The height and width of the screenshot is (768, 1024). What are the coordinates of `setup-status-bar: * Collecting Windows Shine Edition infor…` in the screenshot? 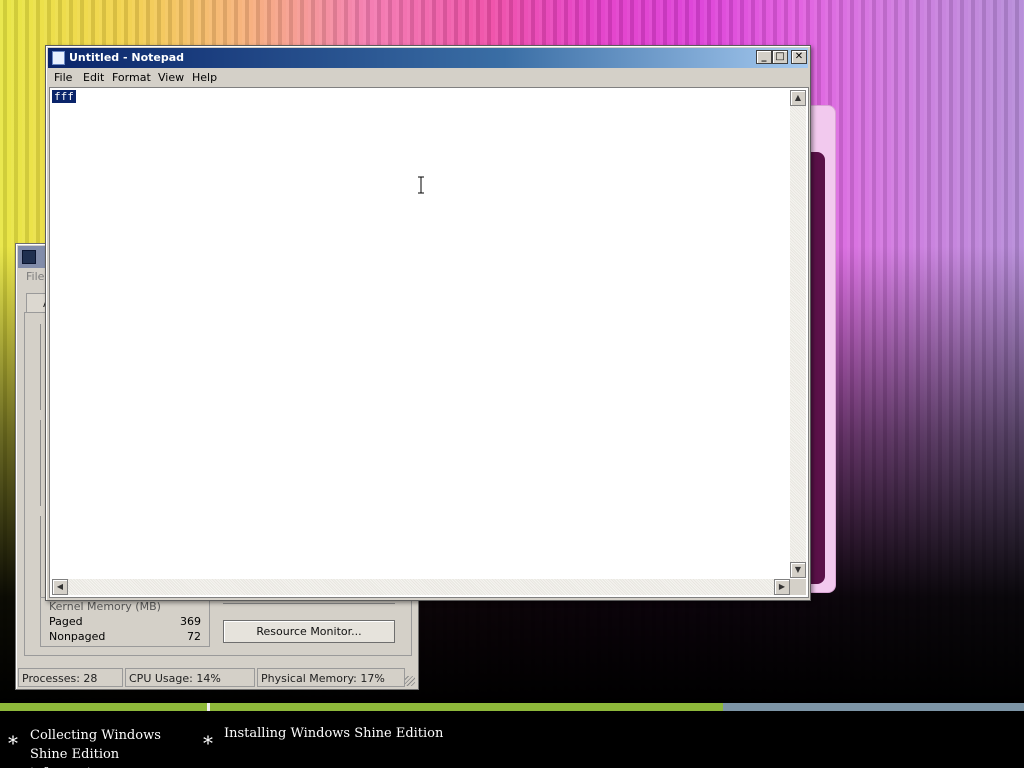 It's located at (512, 739).